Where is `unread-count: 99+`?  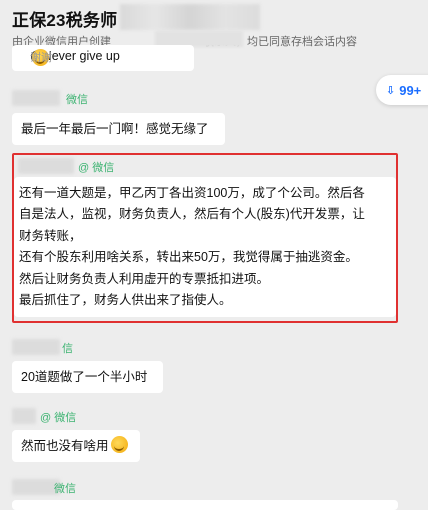
unread-count: 99+ is located at coordinates (410, 90).